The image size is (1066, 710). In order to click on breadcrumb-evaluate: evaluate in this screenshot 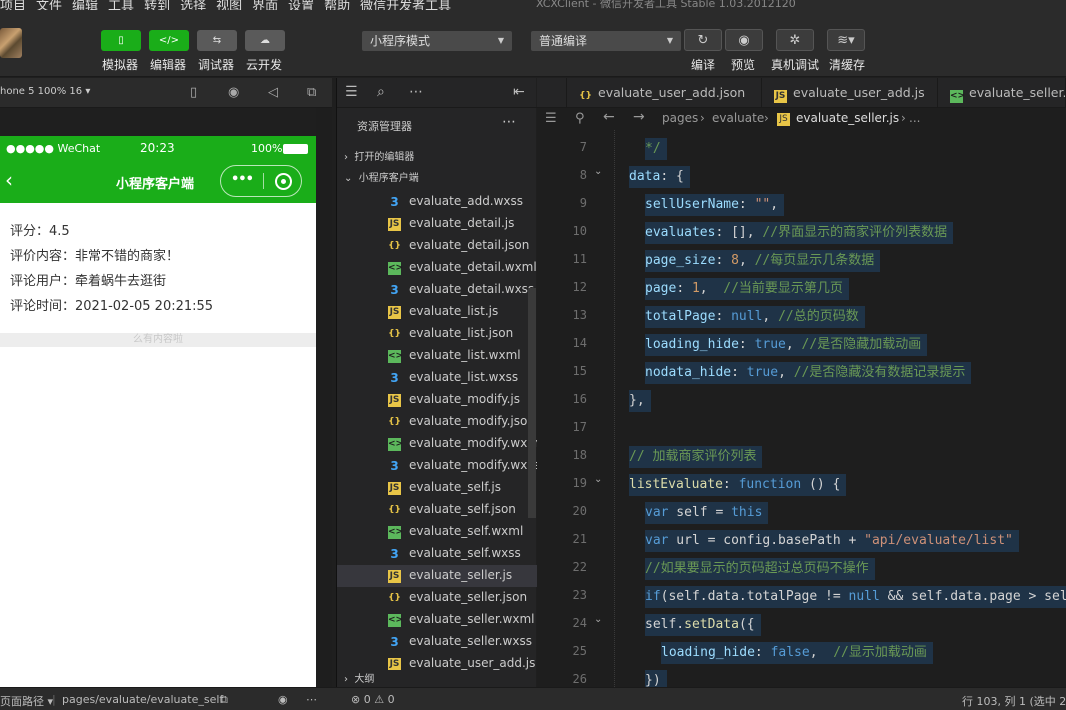, I will do `click(738, 118)`.